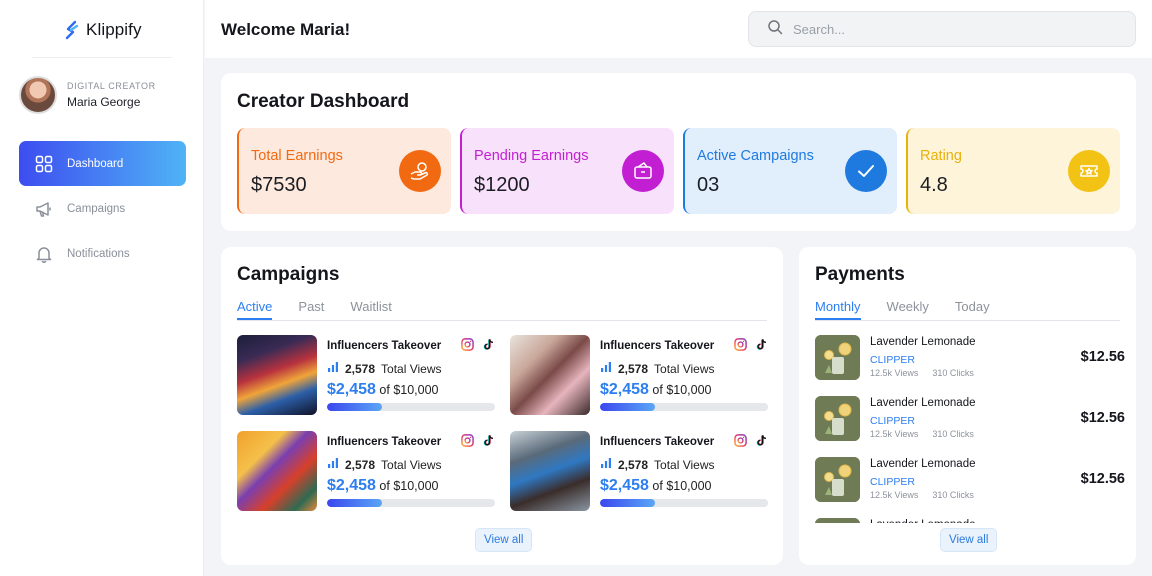  What do you see at coordinates (1013, 171) in the screenshot?
I see `stat-card-rating: Rating 4.8` at bounding box center [1013, 171].